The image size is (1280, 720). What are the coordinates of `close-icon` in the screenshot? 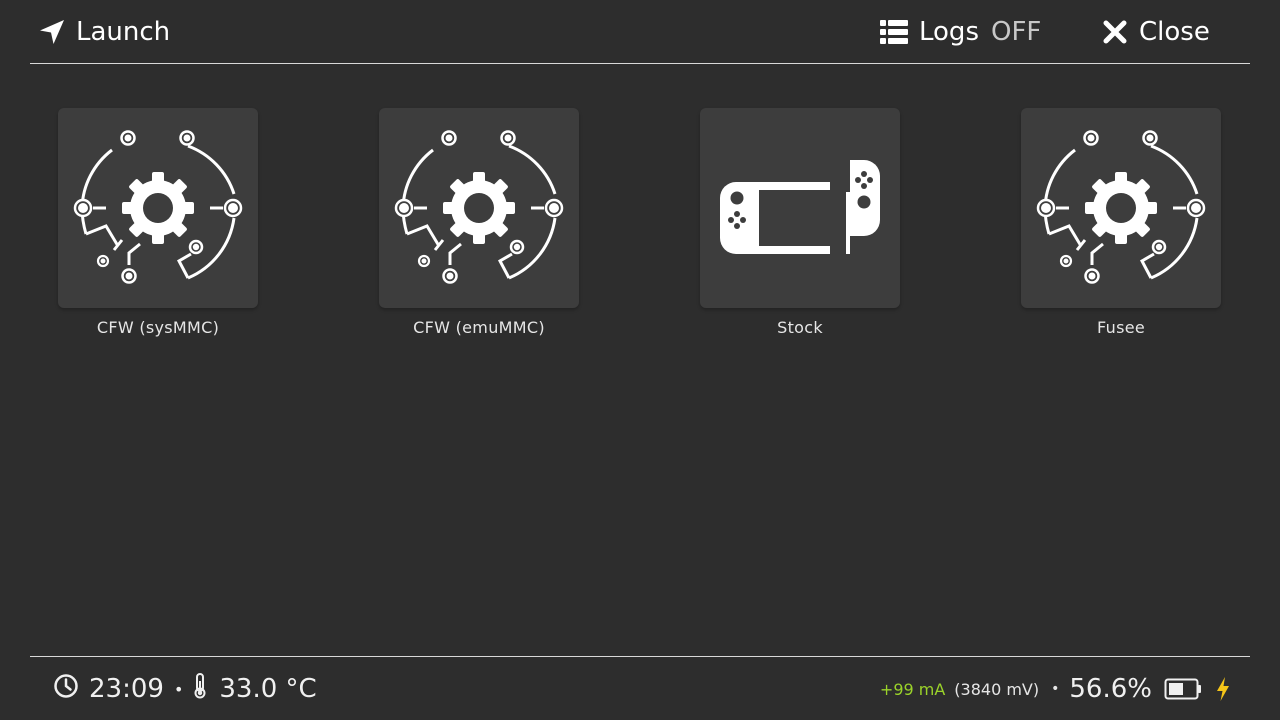 It's located at (1115, 32).